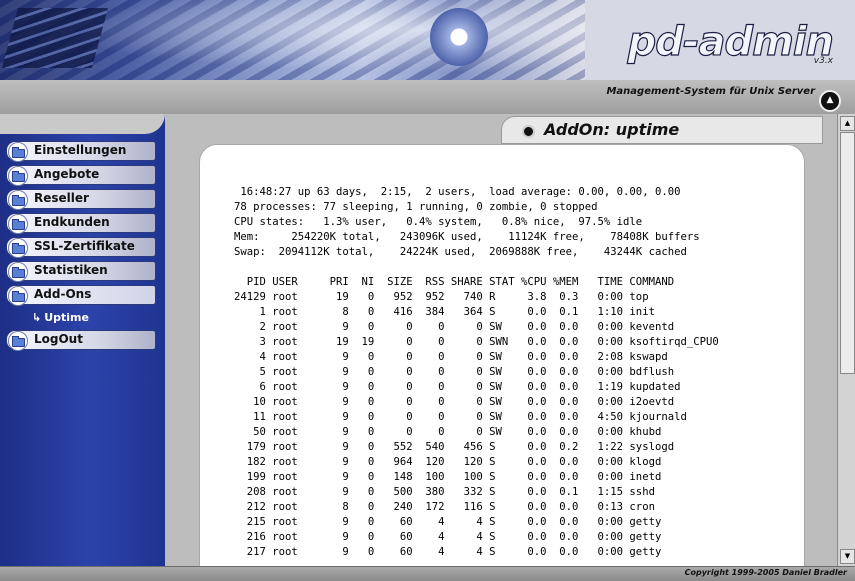  Describe the element at coordinates (18, 296) in the screenshot. I see `open-folder-icon` at that location.